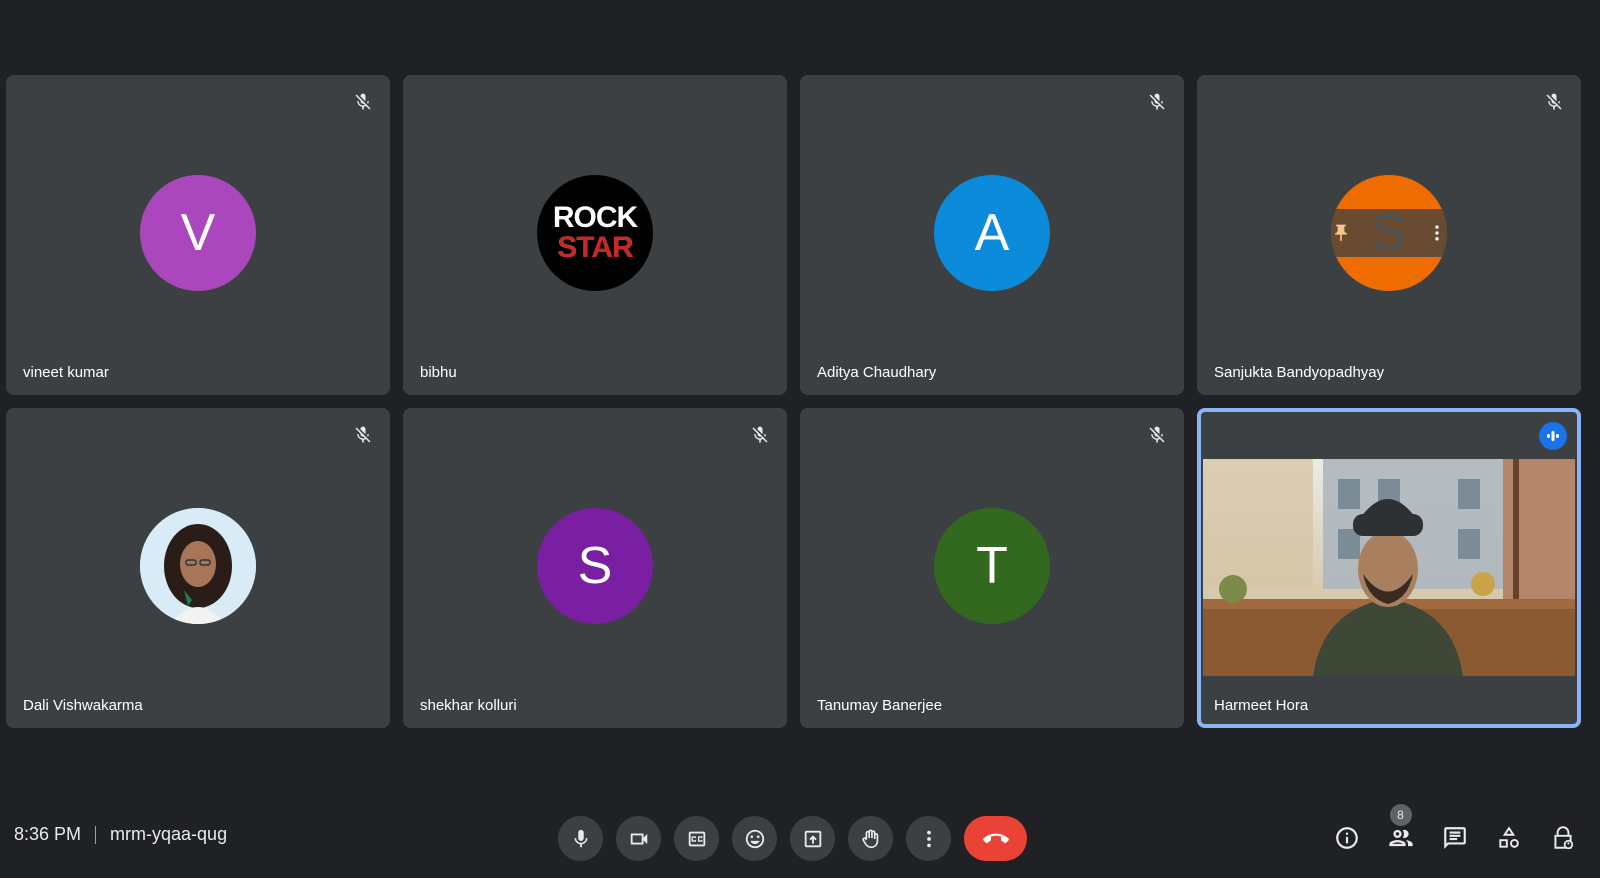 The width and height of the screenshot is (1600, 878). I want to click on end-call-button, so click(995, 838).